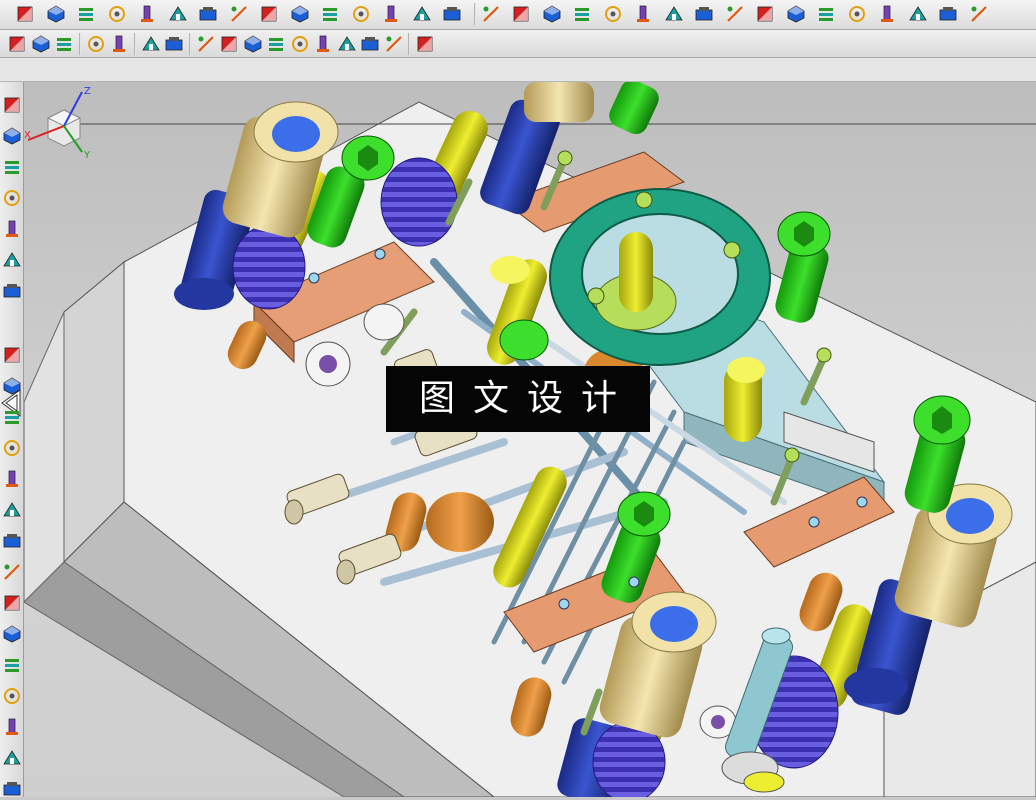  What do you see at coordinates (323, 44) in the screenshot?
I see `point-icon` at bounding box center [323, 44].